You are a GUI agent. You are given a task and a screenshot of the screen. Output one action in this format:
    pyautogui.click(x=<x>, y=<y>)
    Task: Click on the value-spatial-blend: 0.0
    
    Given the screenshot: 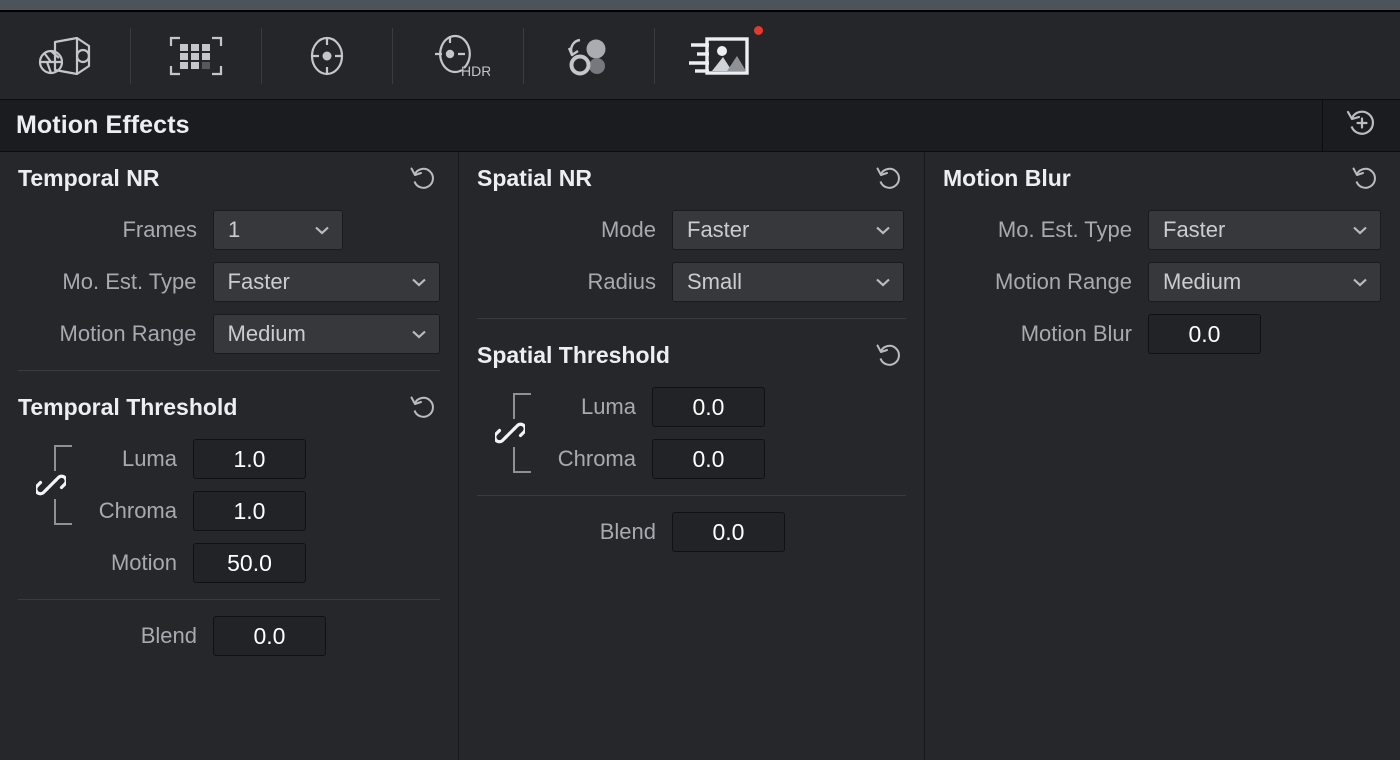 What is the action you would take?
    pyautogui.click(x=728, y=532)
    